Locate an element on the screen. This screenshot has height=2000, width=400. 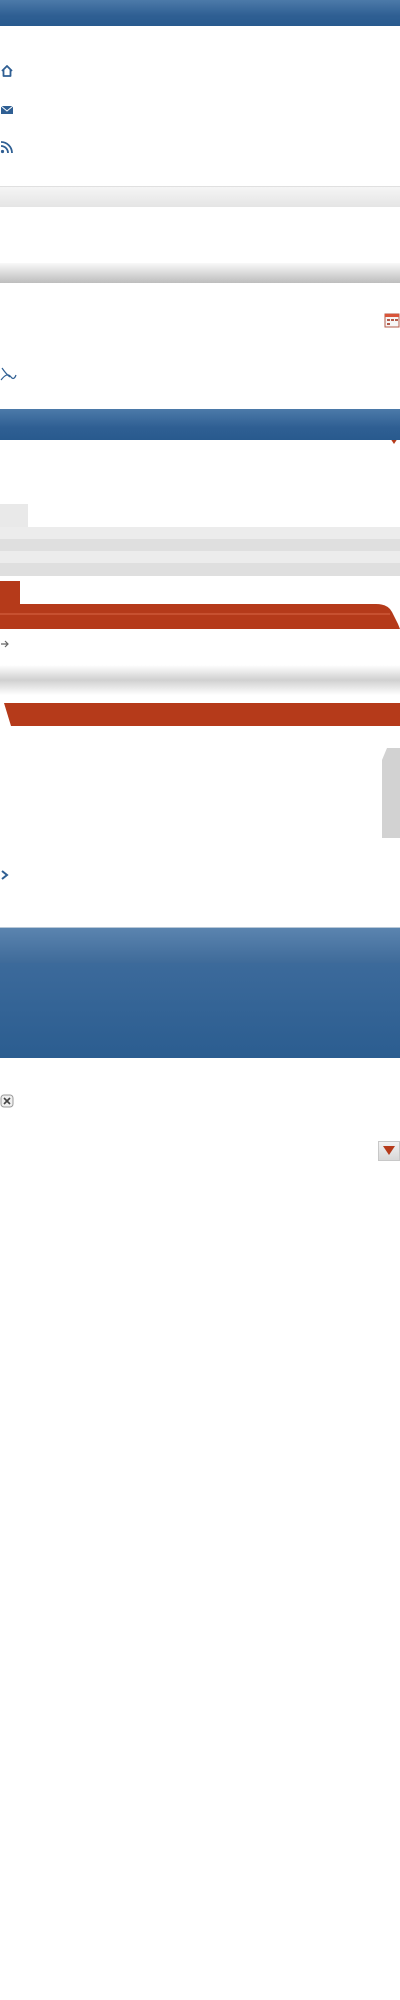
next-link is located at coordinates (6, 875).